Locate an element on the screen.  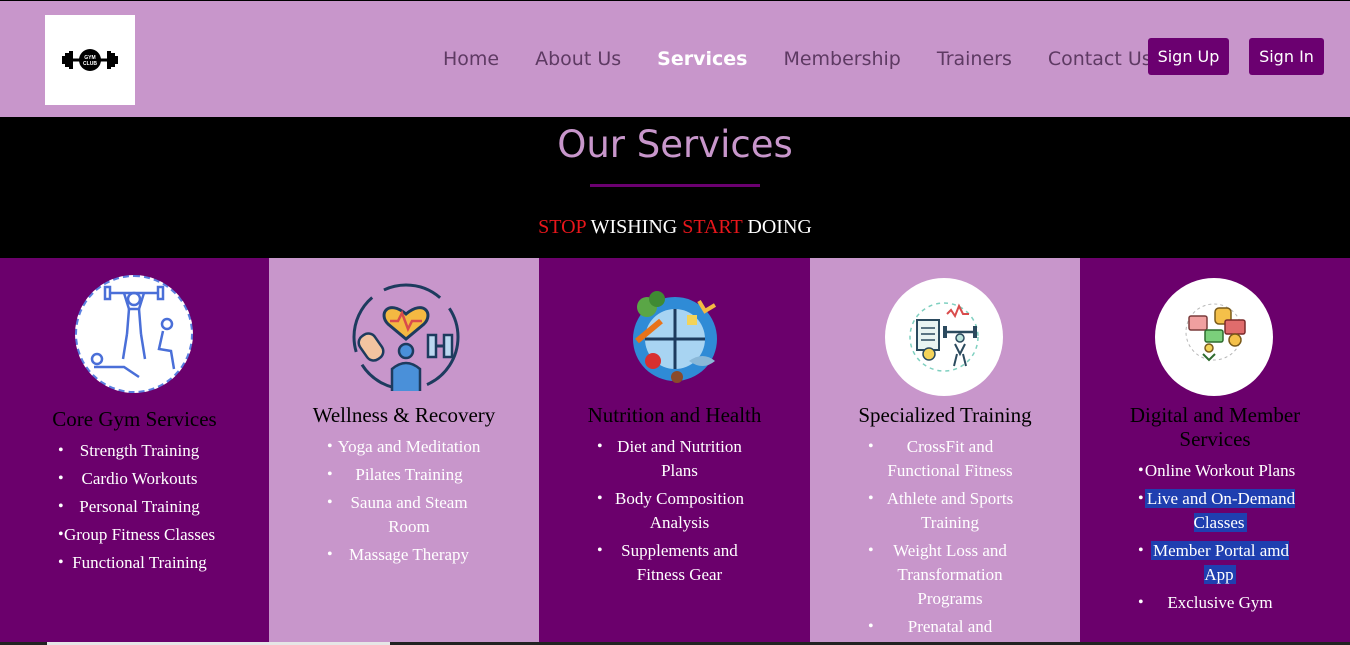
dumbbell-logo-icon: GYM CLUB is located at coordinates (90, 60).